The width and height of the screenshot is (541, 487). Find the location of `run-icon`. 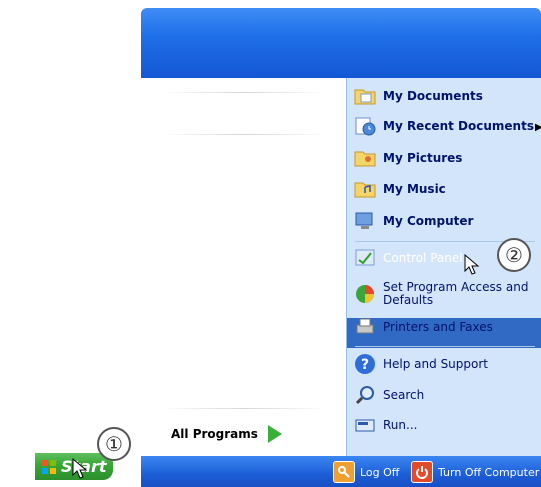

run-icon is located at coordinates (365, 425).